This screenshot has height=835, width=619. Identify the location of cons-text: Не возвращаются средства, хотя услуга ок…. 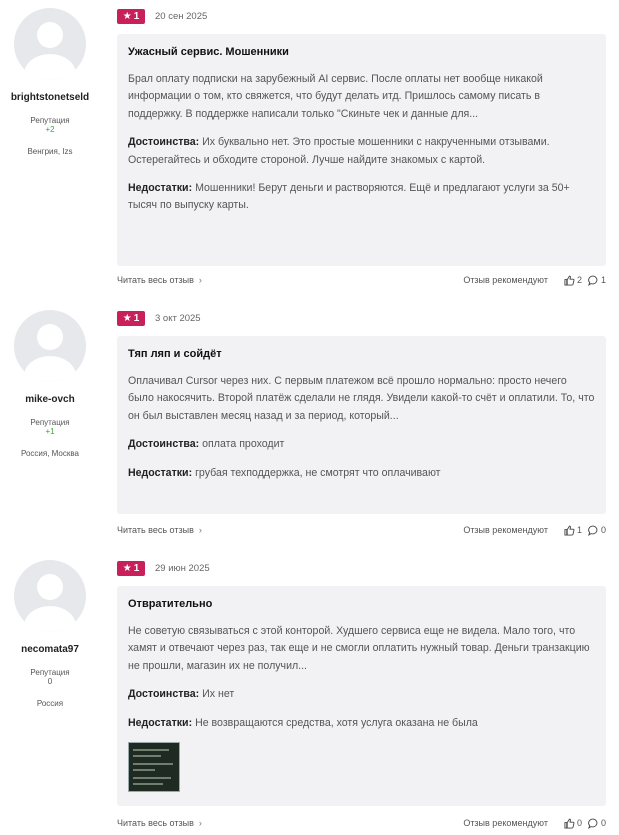
(336, 722).